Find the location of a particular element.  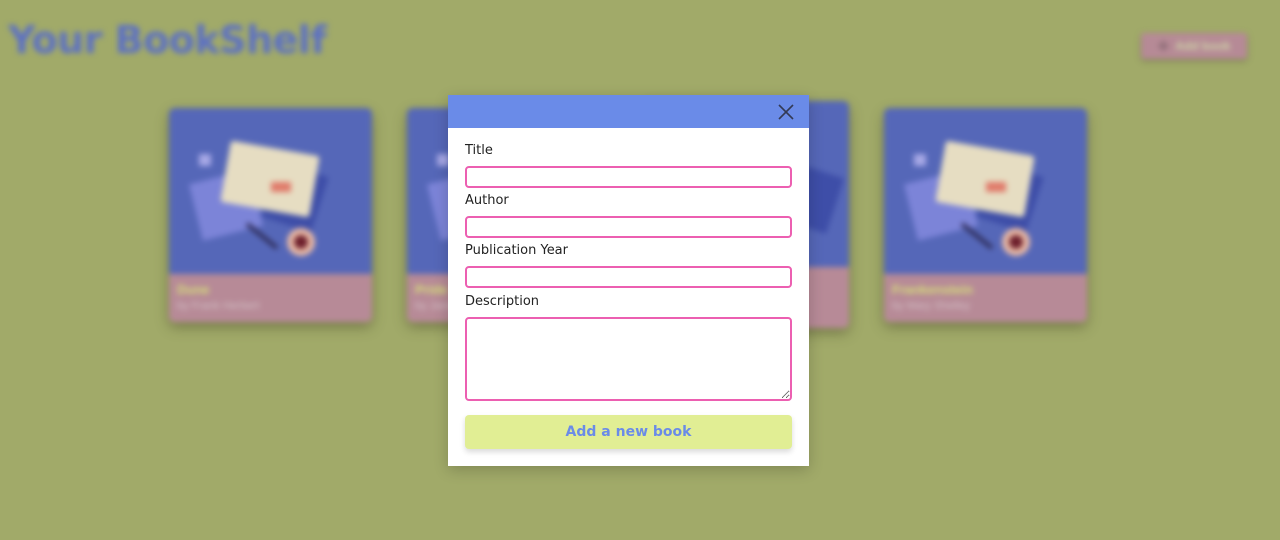

publication-year-input is located at coordinates (628, 277).